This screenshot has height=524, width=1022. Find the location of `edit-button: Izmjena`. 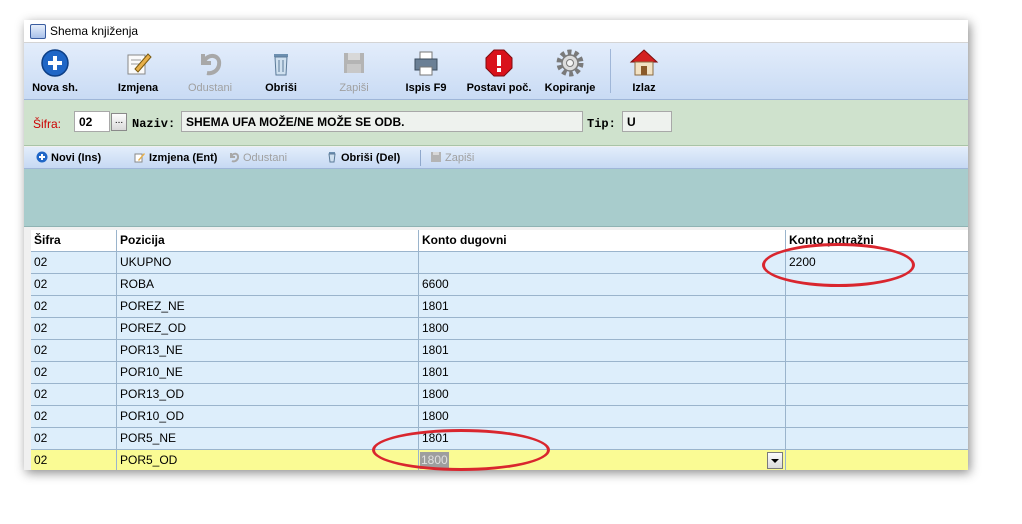

edit-button: Izmjena is located at coordinates (138, 71).